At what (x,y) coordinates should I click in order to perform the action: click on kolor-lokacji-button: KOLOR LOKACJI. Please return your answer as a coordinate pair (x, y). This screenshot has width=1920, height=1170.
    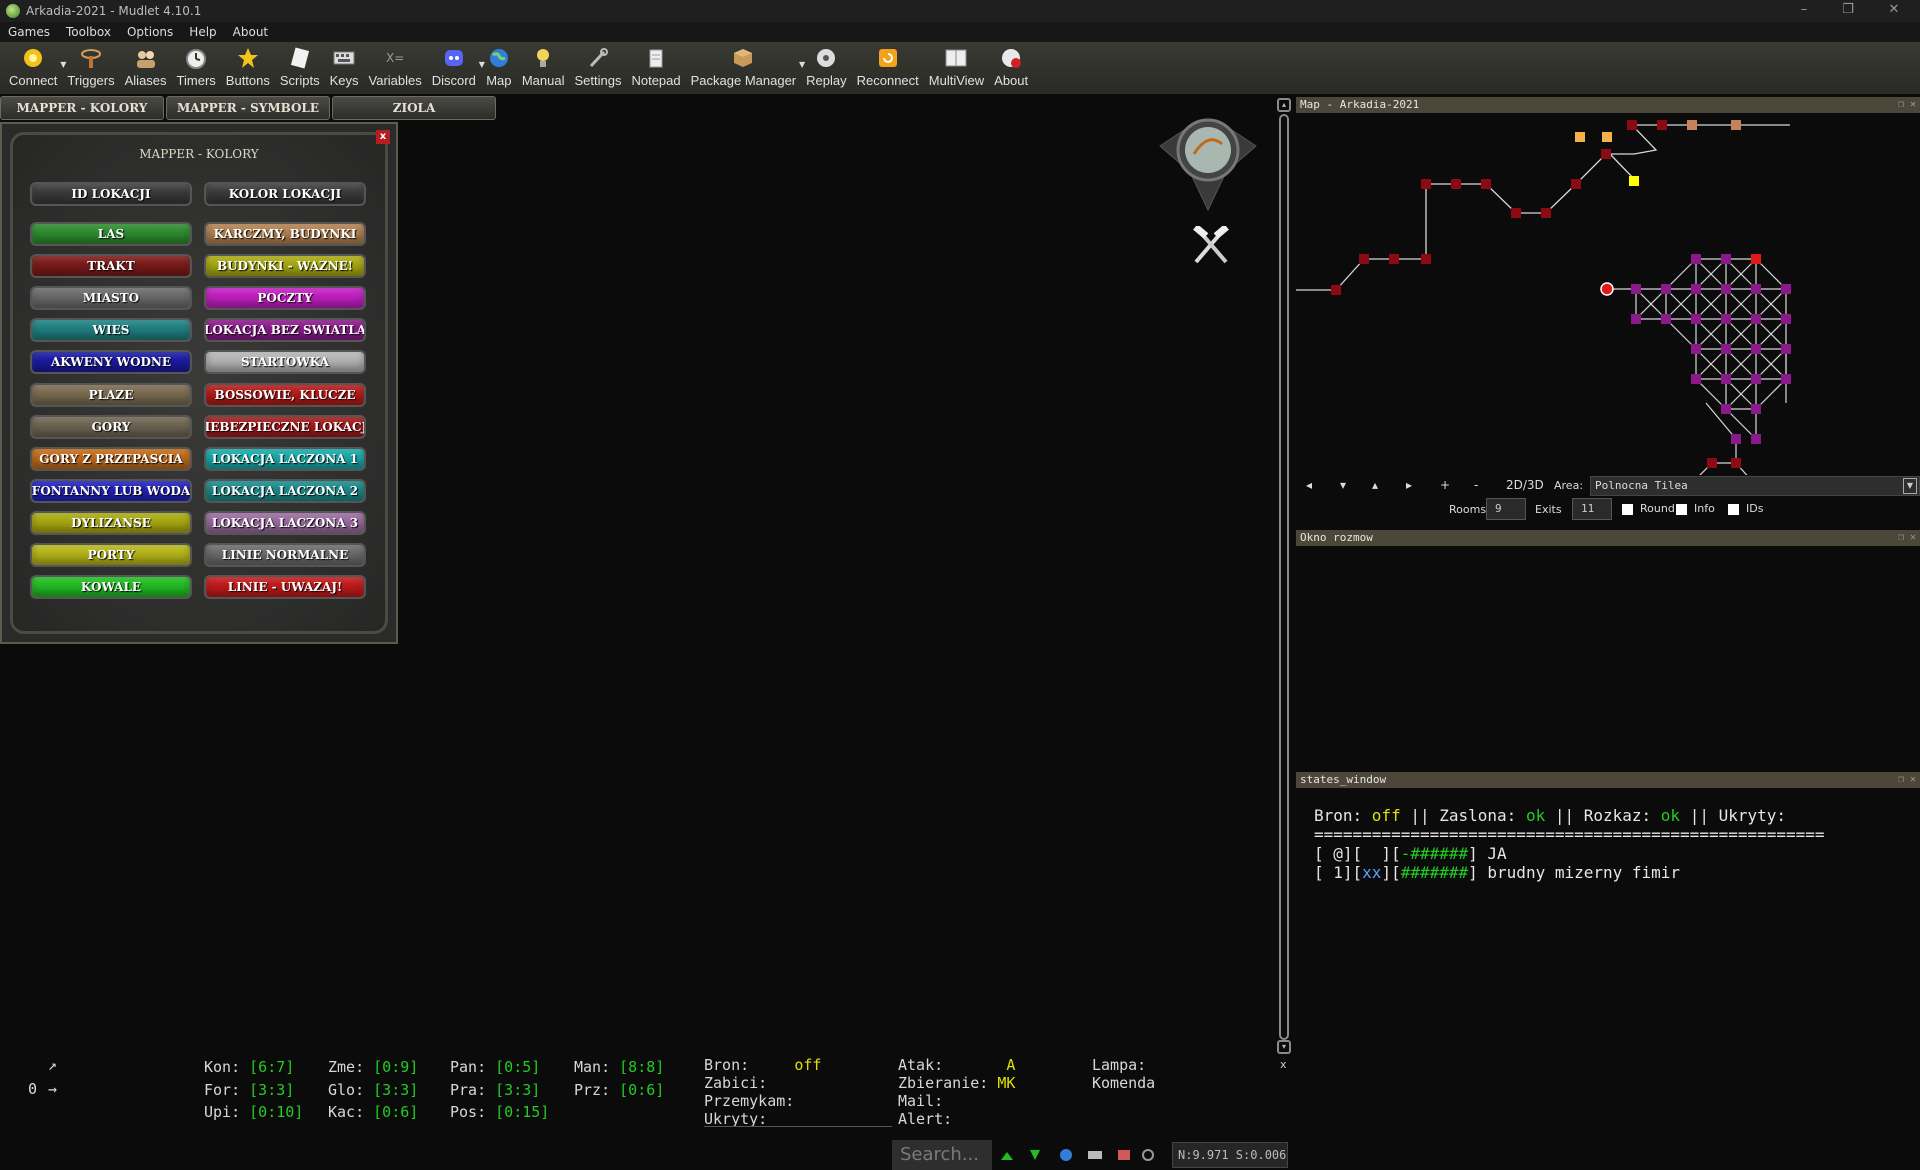
    Looking at the image, I should click on (285, 194).